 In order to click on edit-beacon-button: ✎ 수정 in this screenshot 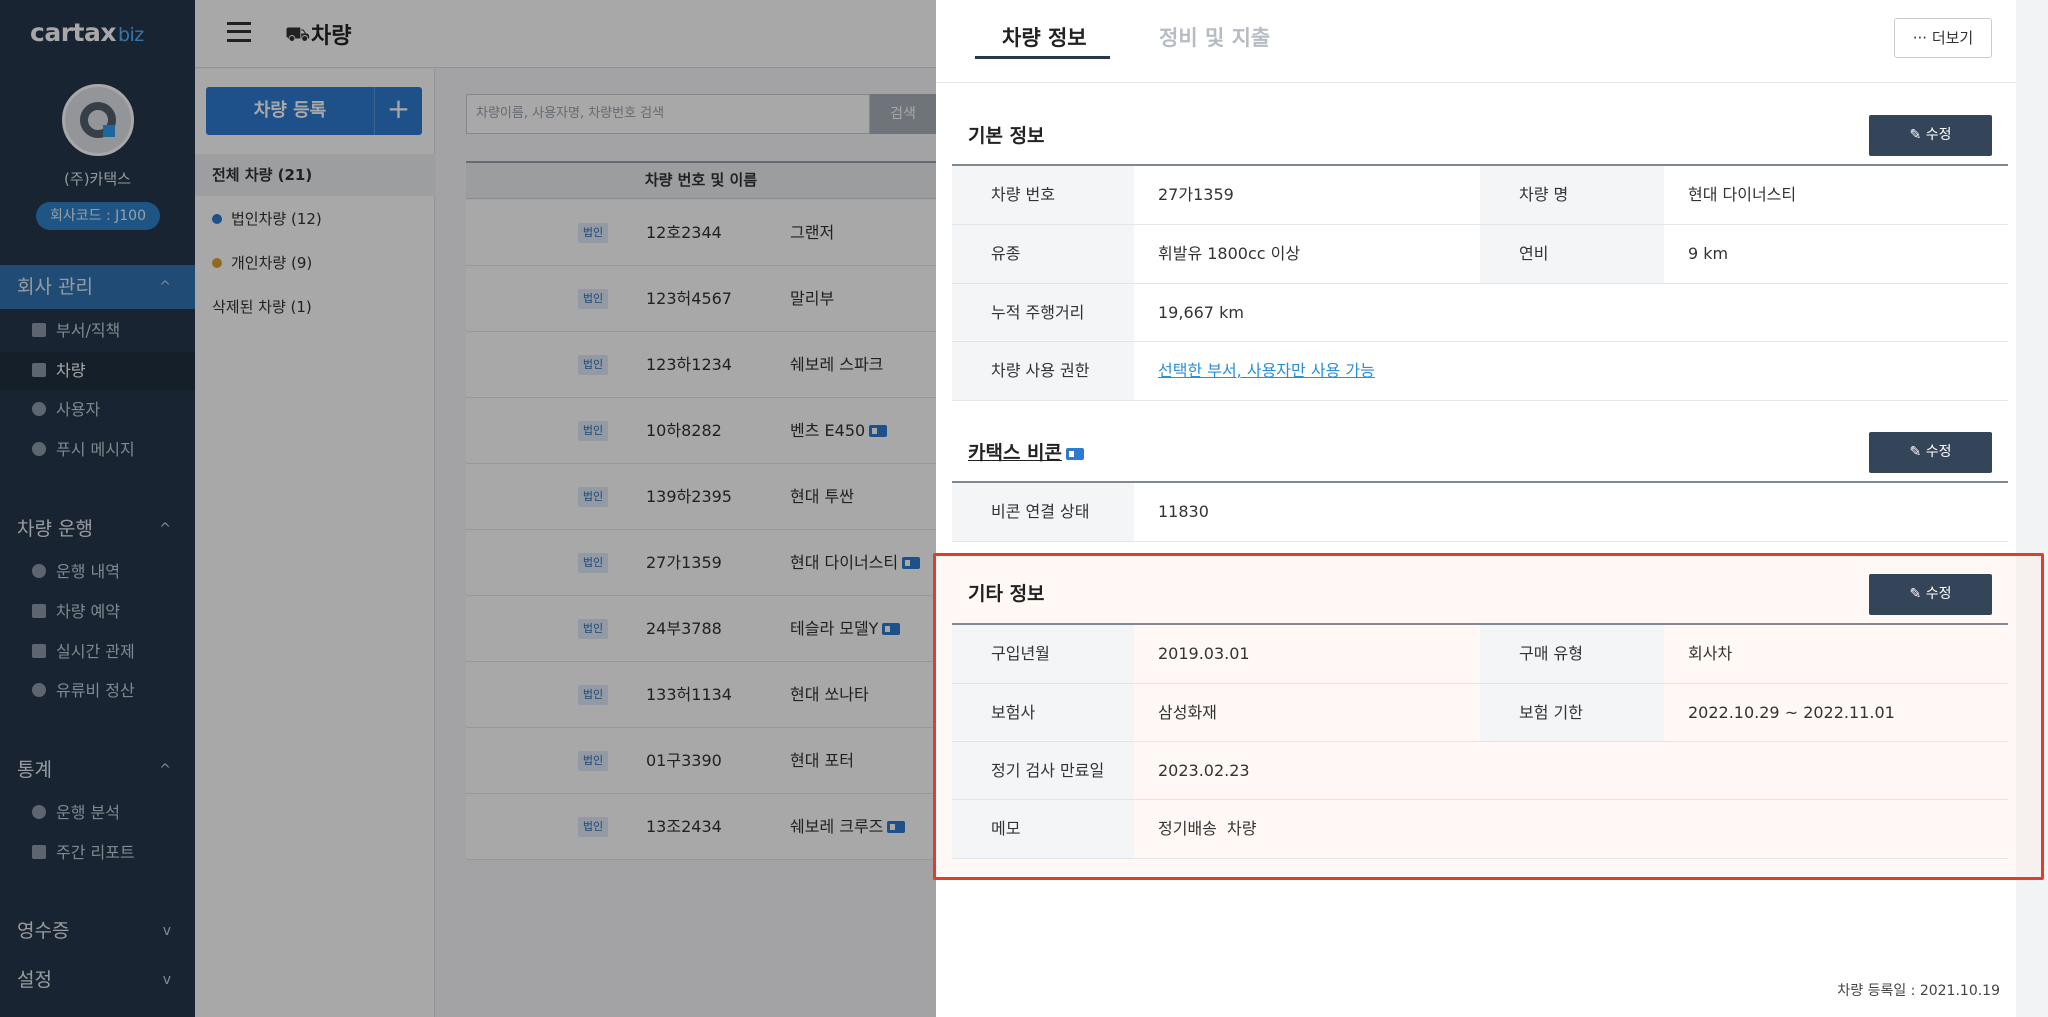, I will do `click(1930, 452)`.